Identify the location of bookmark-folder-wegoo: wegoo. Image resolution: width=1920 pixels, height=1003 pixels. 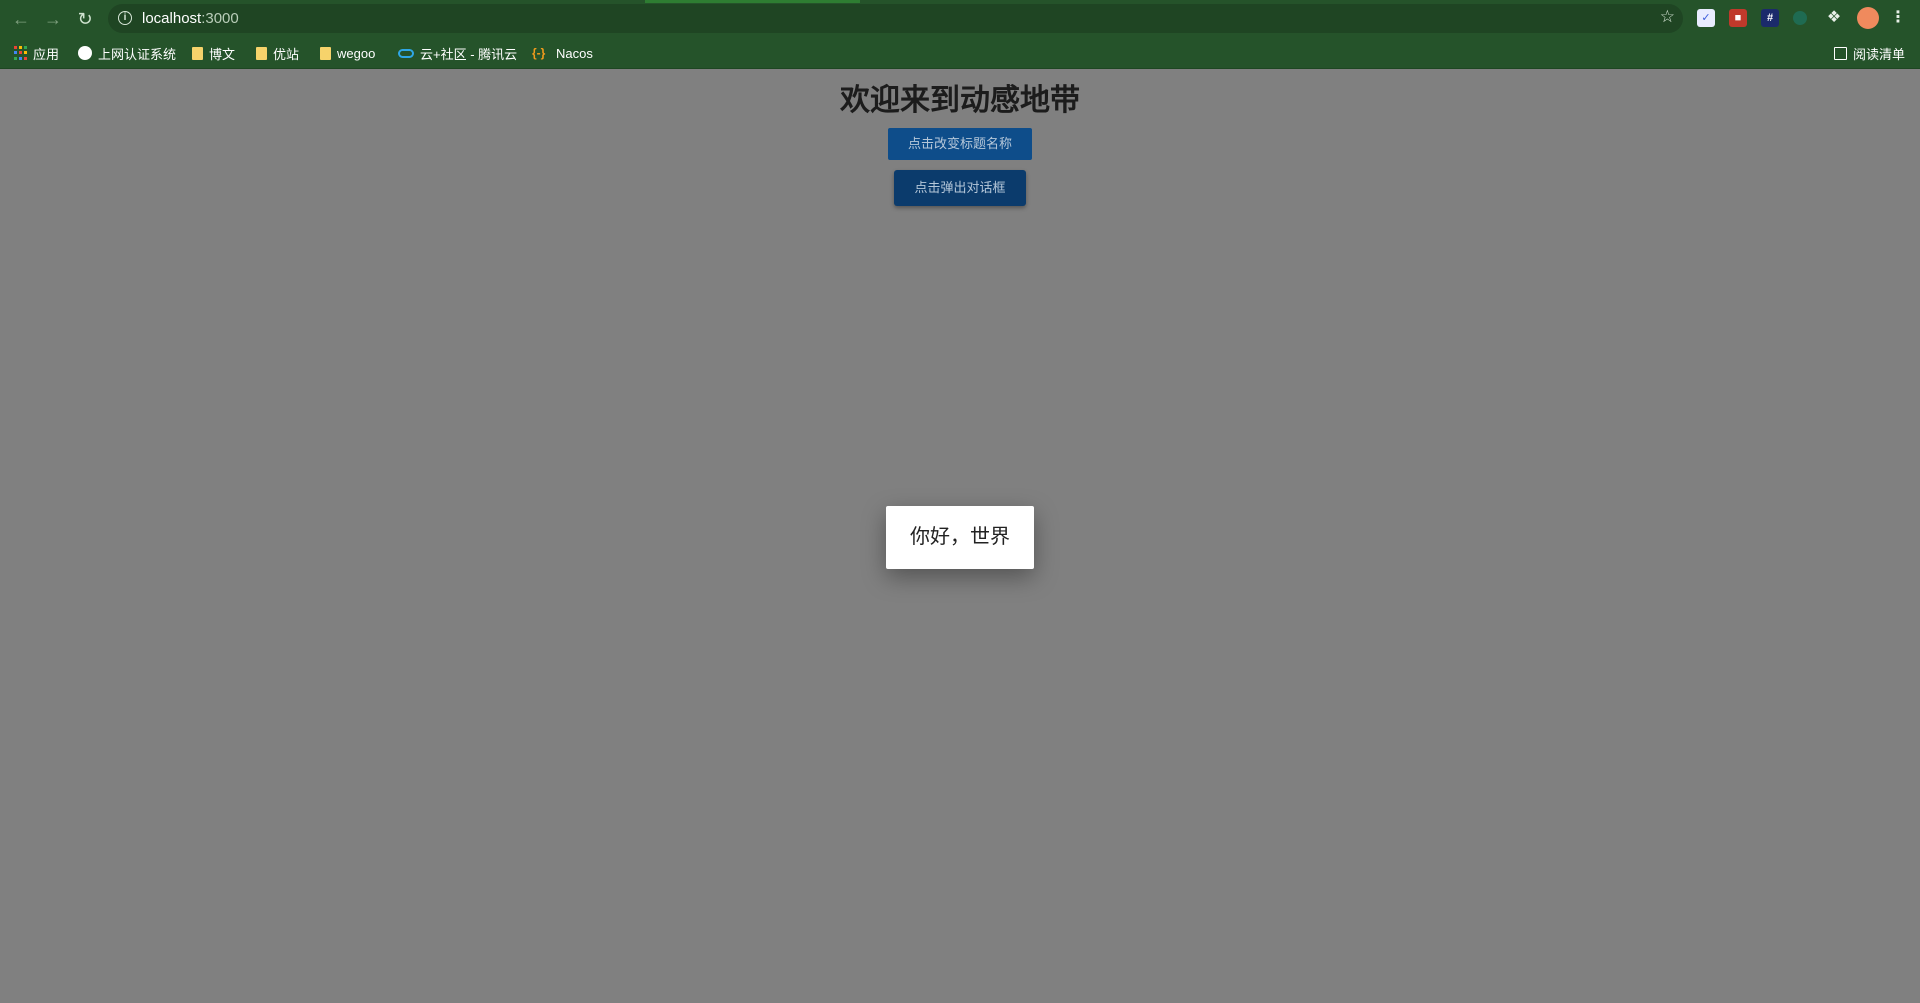
(347, 53).